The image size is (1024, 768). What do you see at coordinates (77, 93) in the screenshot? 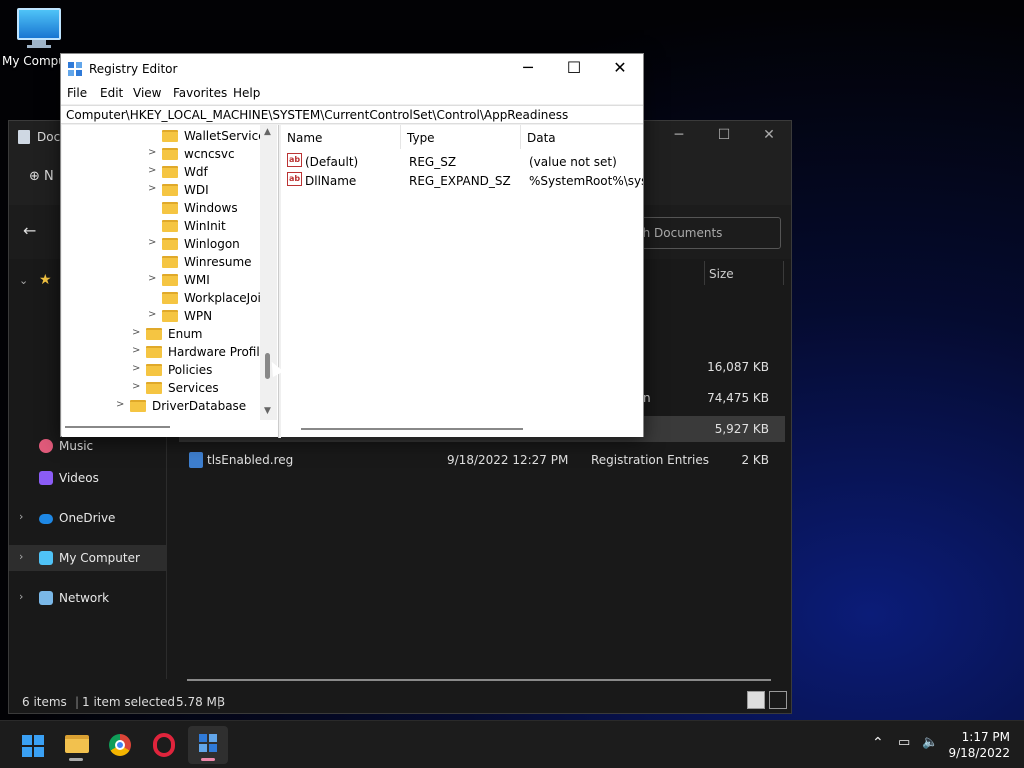
I see `menu-file: File` at bounding box center [77, 93].